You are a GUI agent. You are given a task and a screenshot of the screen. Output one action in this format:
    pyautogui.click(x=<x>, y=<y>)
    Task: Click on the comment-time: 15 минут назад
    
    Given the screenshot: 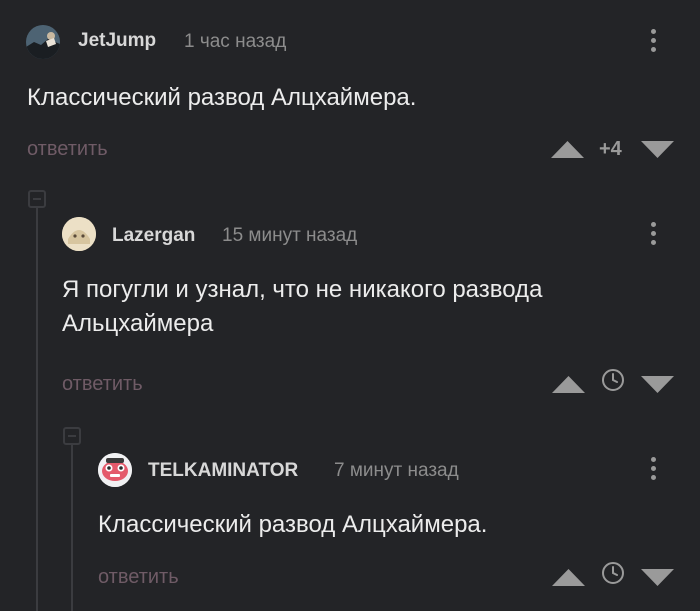 What is the action you would take?
    pyautogui.click(x=290, y=235)
    